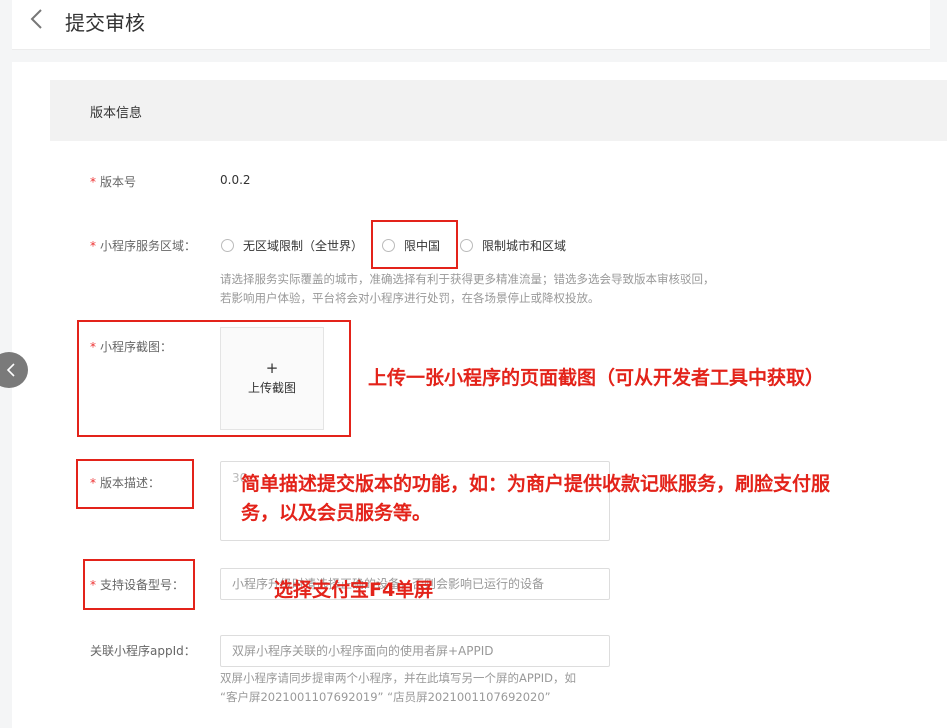  What do you see at coordinates (498, 110) in the screenshot?
I see `section-header: 版本信息` at bounding box center [498, 110].